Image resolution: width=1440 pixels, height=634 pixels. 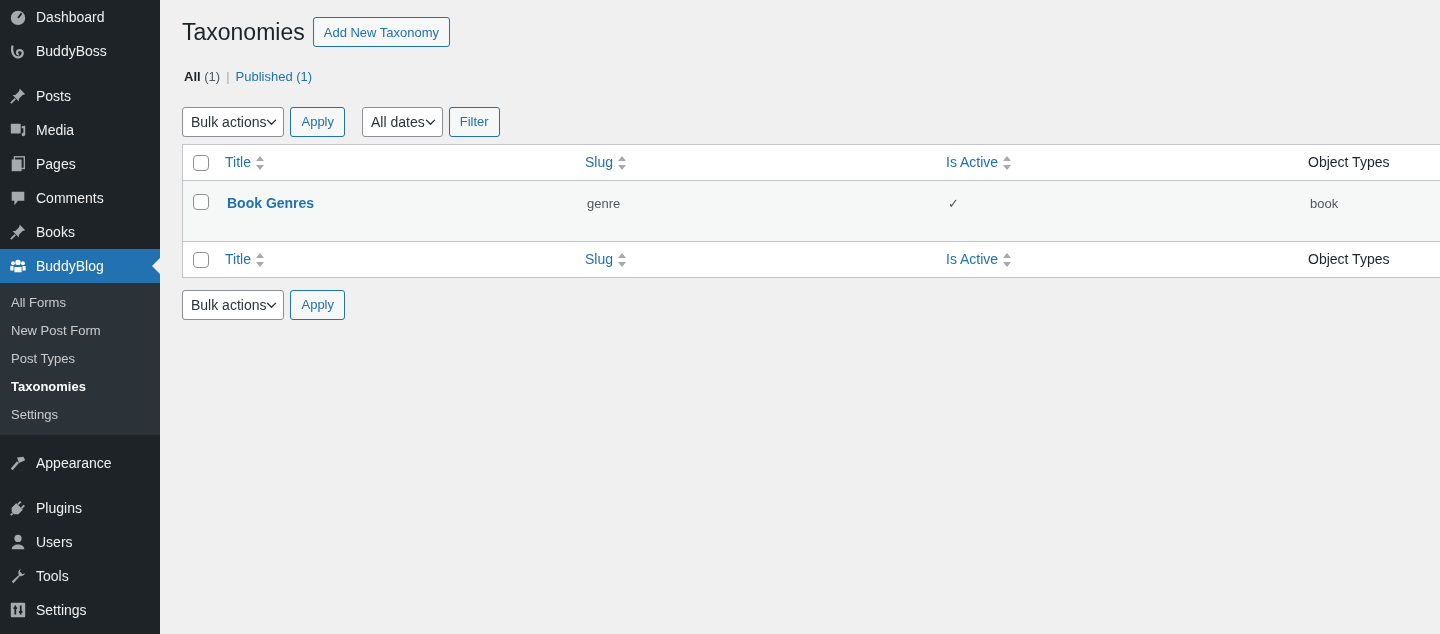 What do you see at coordinates (18, 130) in the screenshot?
I see `media-icon` at bounding box center [18, 130].